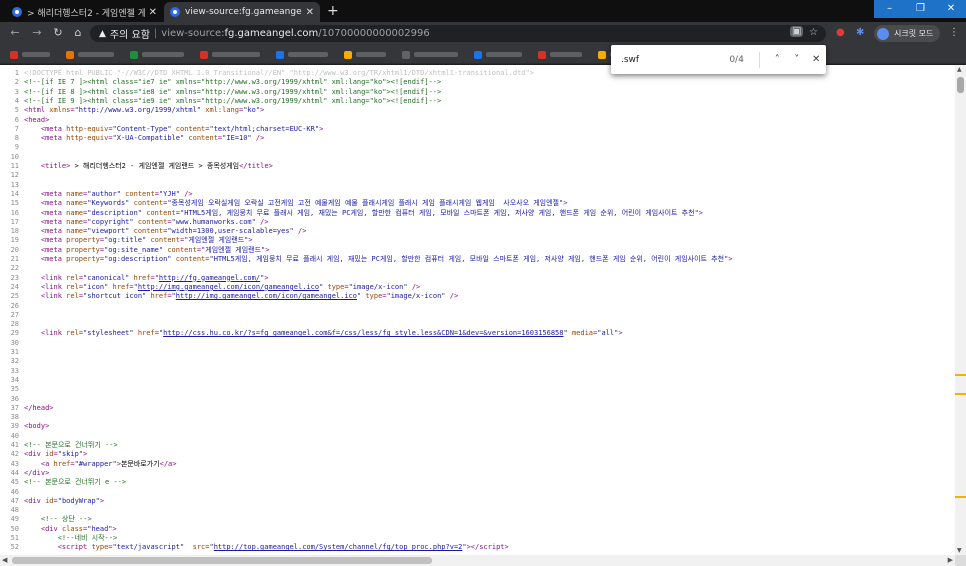  I want to click on chrome-favicon-icon, so click(175, 12).